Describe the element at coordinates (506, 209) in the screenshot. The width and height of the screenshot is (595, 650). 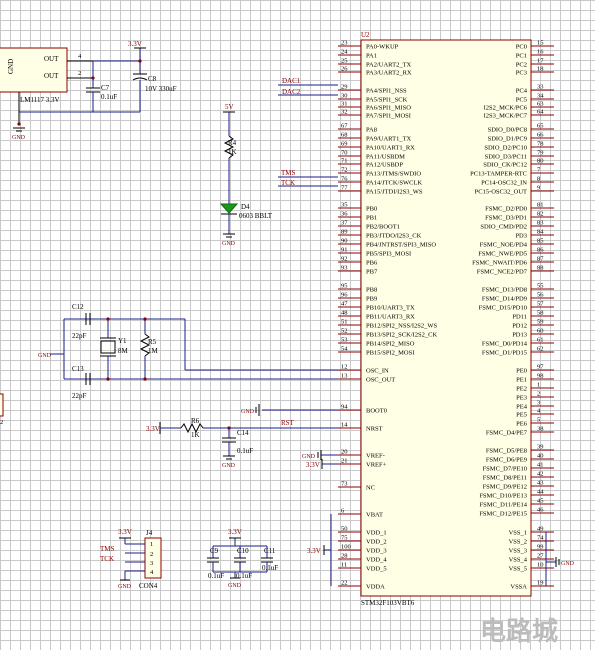
I see `pin-name: FSMC_D2/PD0` at that location.